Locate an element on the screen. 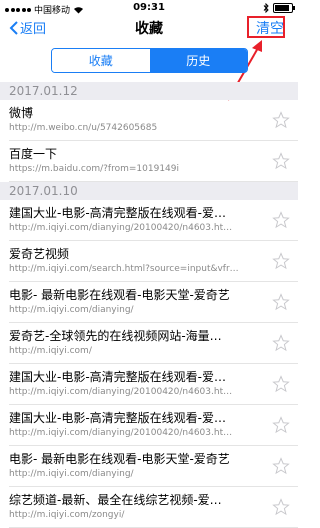 The height and width of the screenshot is (528, 320). list-item: 百度一下 https://m.baidu.com/?from=1019149i is located at coordinates (153, 161).